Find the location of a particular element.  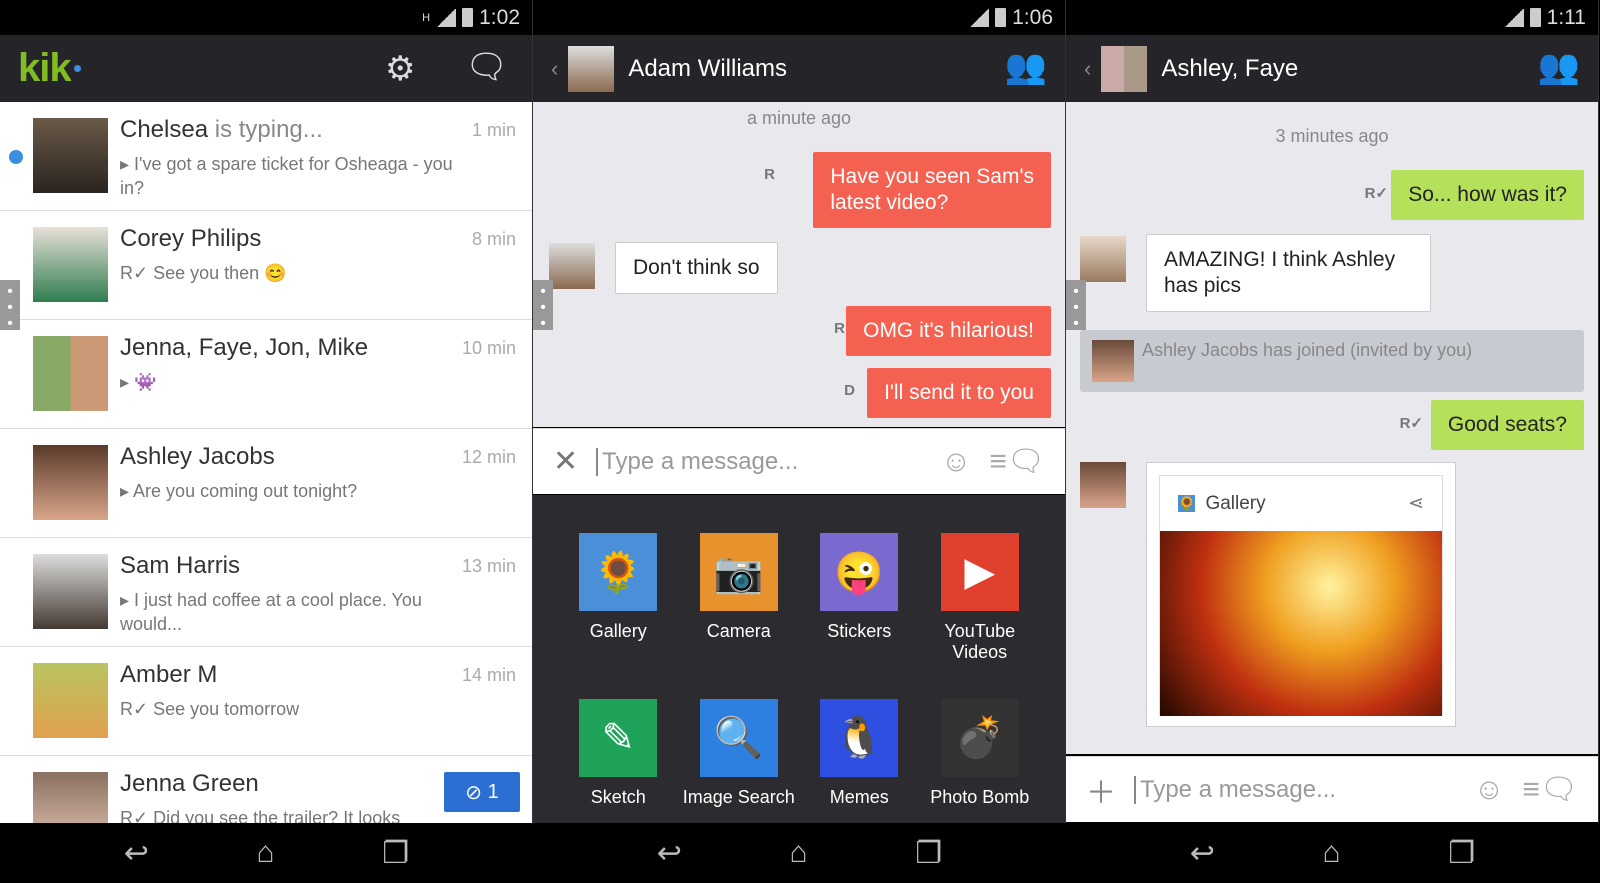

app-camera: 📷 Camera is located at coordinates (739, 606).